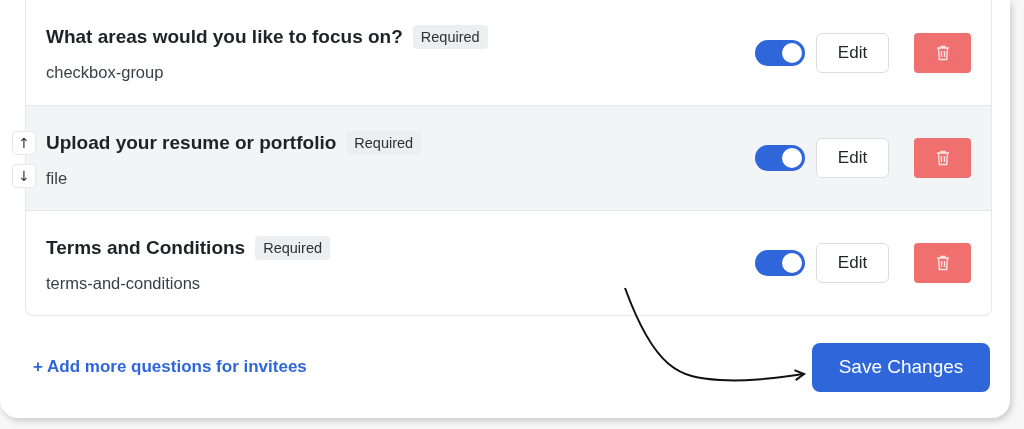 This screenshot has height=429, width=1024. What do you see at coordinates (24, 143) in the screenshot?
I see `move-up-button: ↑` at bounding box center [24, 143].